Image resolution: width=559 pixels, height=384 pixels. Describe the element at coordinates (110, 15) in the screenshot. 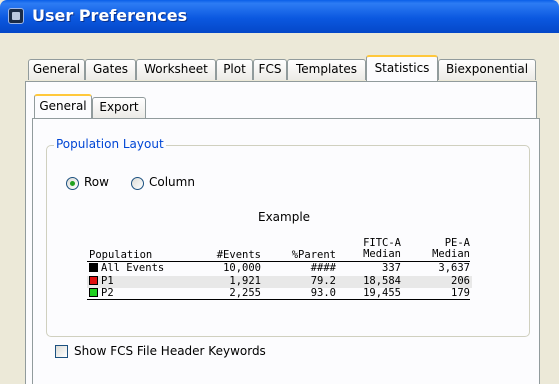

I see `window-title: User Preferences` at that location.